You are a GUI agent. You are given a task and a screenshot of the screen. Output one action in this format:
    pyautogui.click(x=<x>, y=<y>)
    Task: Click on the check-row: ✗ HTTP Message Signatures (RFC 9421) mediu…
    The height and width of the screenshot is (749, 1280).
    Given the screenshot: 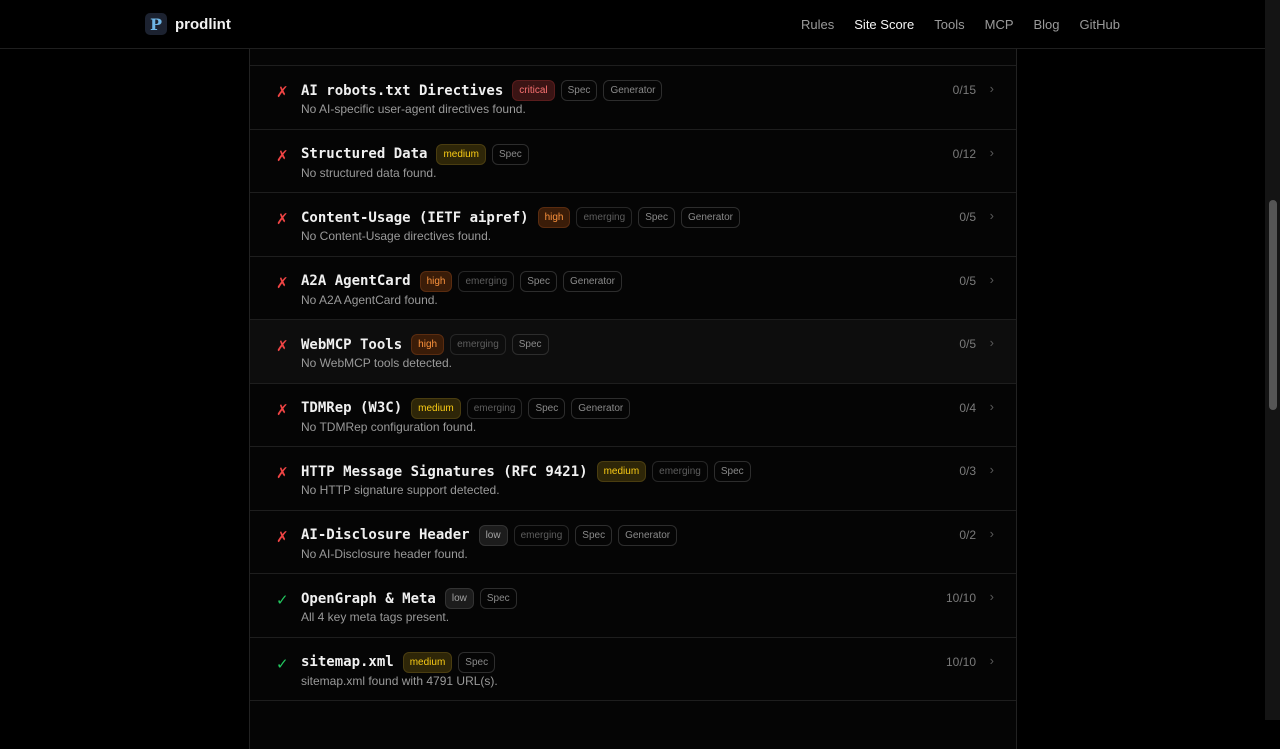 What is the action you would take?
    pyautogui.click(x=633, y=479)
    